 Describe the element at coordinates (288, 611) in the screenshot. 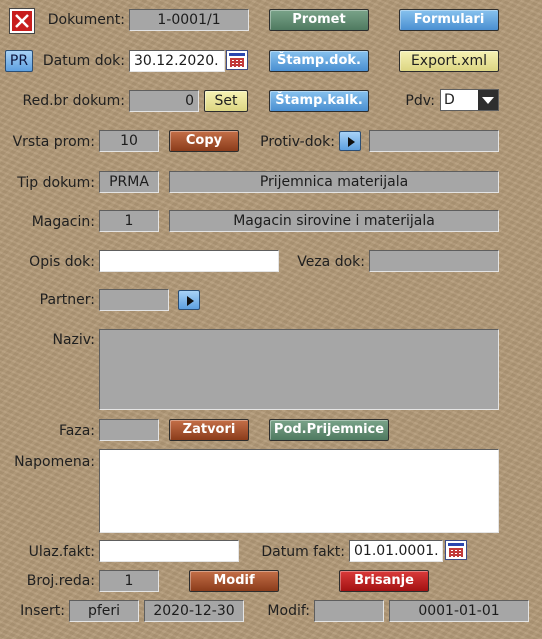

I see `modif-label: Modif:` at that location.